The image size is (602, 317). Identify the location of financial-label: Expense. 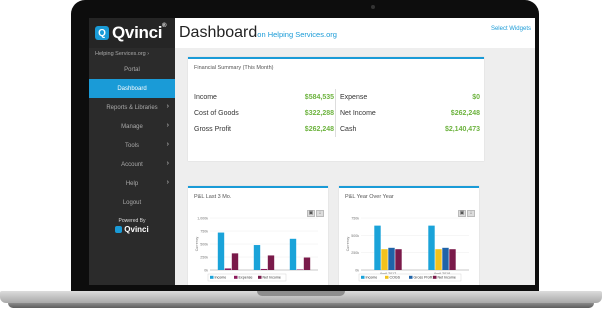
(354, 97).